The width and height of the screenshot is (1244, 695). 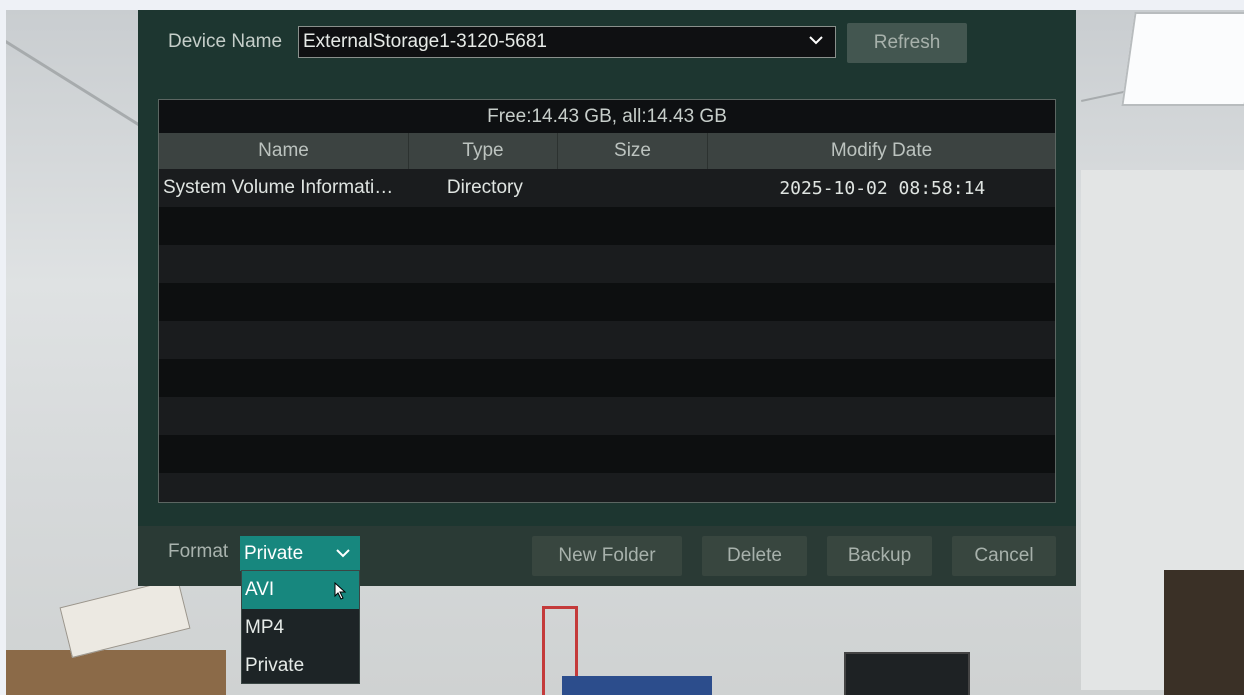 What do you see at coordinates (284, 151) in the screenshot?
I see `column-header-name: Name` at bounding box center [284, 151].